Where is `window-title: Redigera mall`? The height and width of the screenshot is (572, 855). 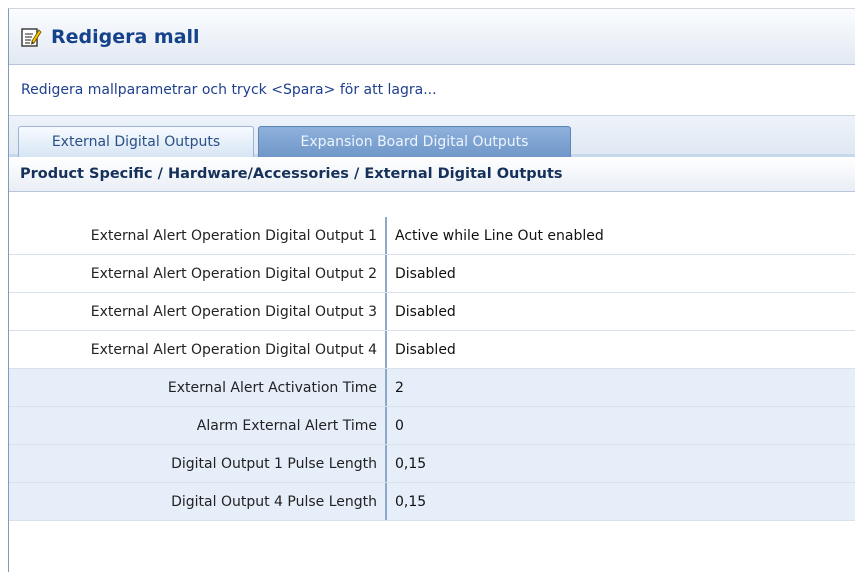
window-title: Redigera mall is located at coordinates (125, 36).